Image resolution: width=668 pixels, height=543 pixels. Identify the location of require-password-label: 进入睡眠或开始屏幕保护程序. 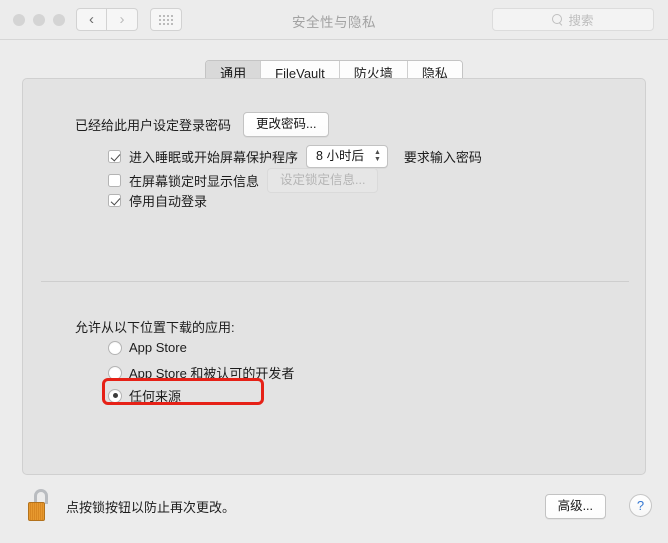
(214, 157).